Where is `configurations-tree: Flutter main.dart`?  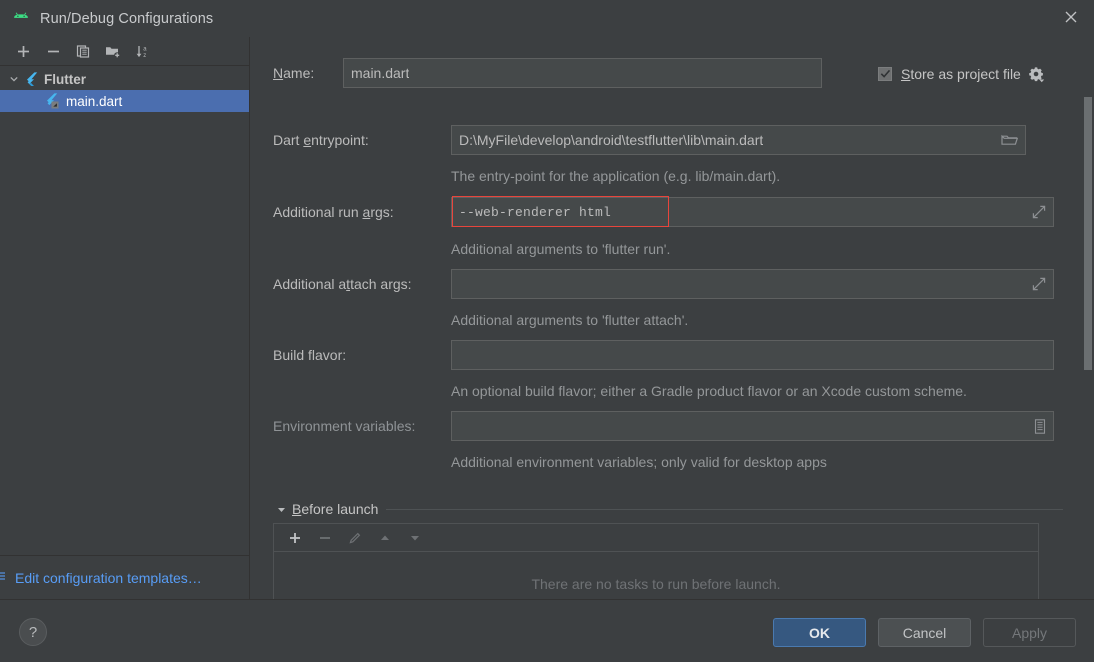
configurations-tree: Flutter main.dart is located at coordinates (124, 89).